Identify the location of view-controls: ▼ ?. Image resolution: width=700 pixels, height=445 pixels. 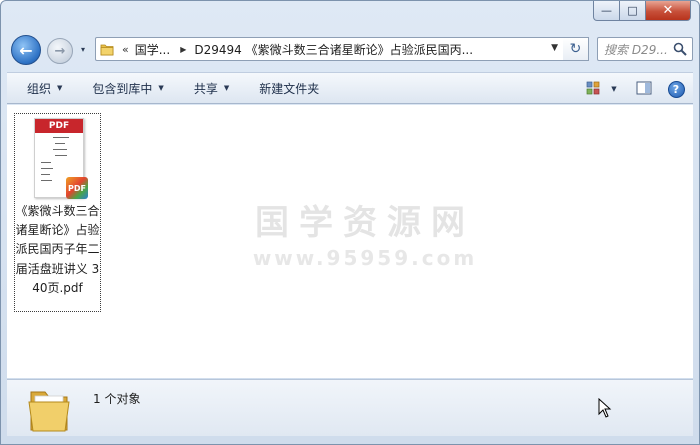
(637, 89).